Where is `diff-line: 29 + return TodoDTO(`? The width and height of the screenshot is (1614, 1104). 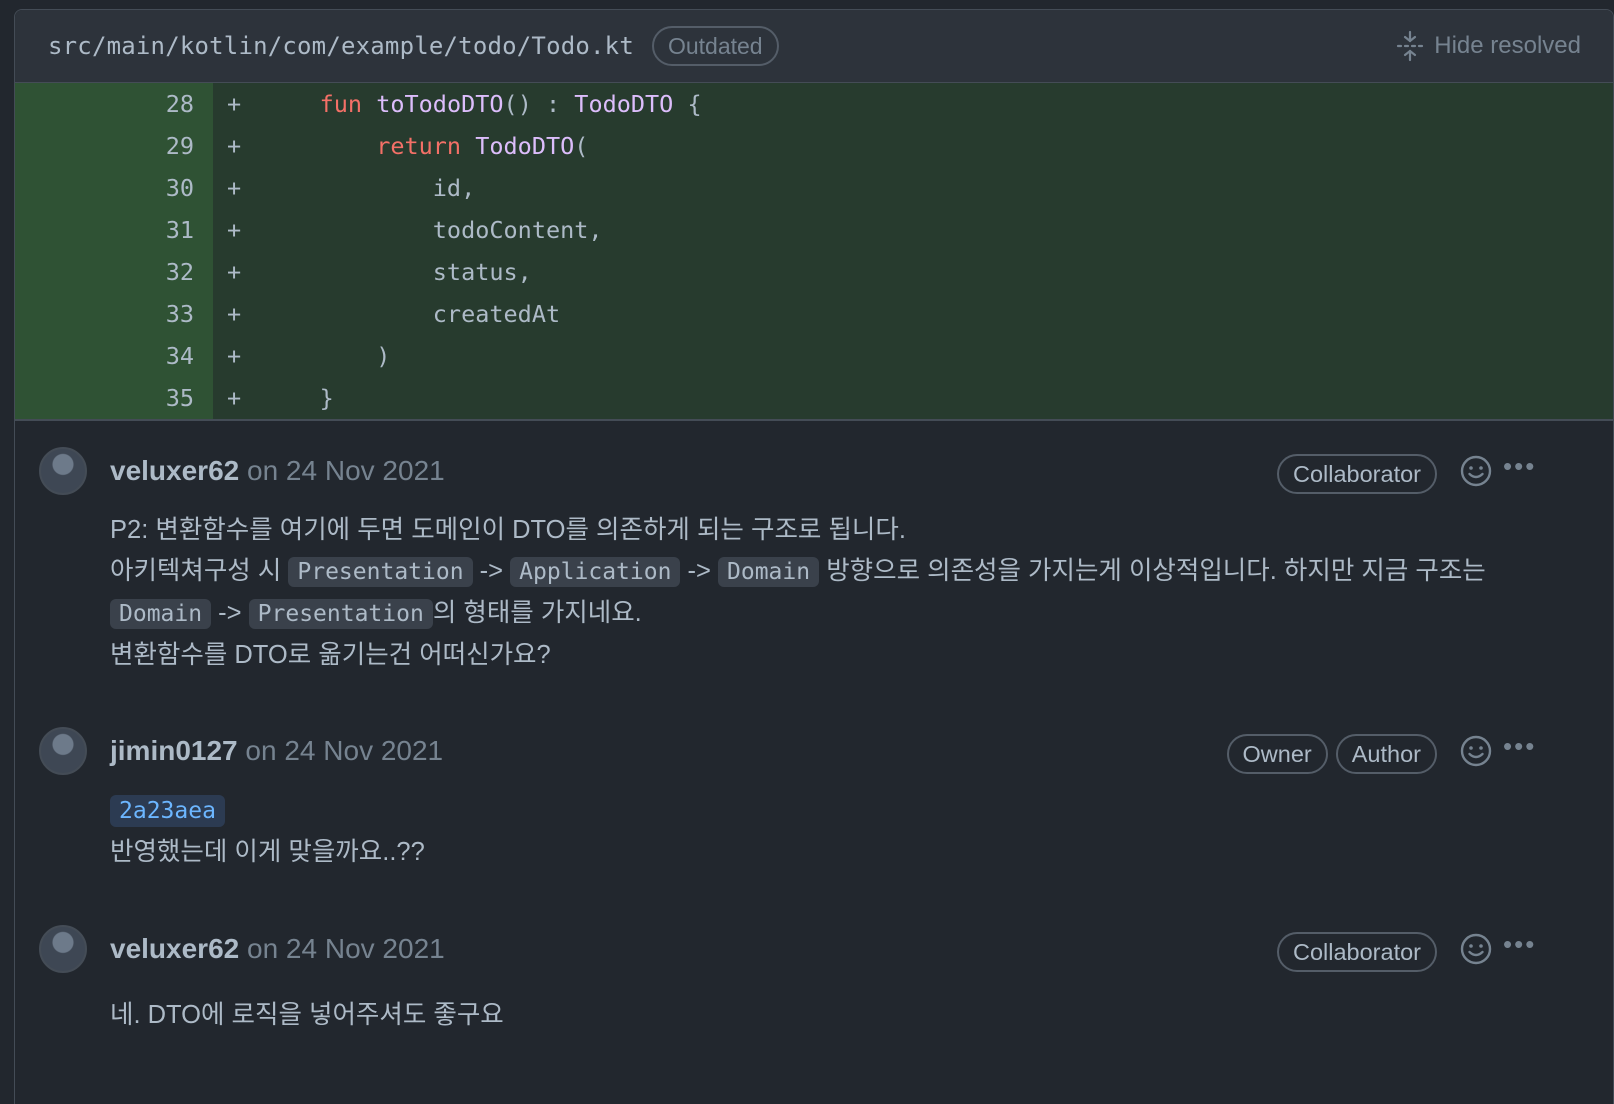
diff-line: 29 + return TodoDTO( is located at coordinates (814, 146).